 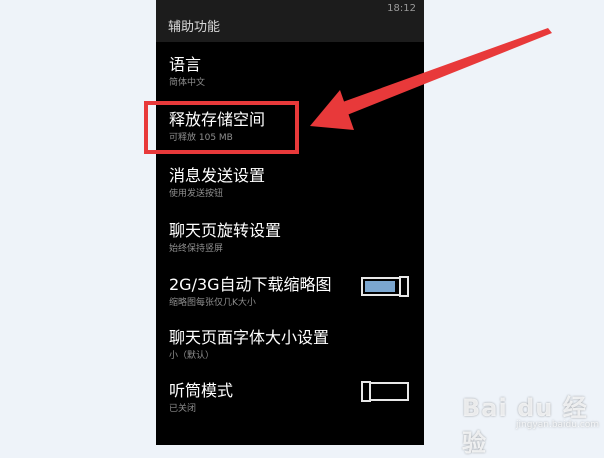 What do you see at coordinates (532, 417) in the screenshot?
I see `baidu-watermark: Bai du 经验 jingyan.baidu.com` at bounding box center [532, 417].